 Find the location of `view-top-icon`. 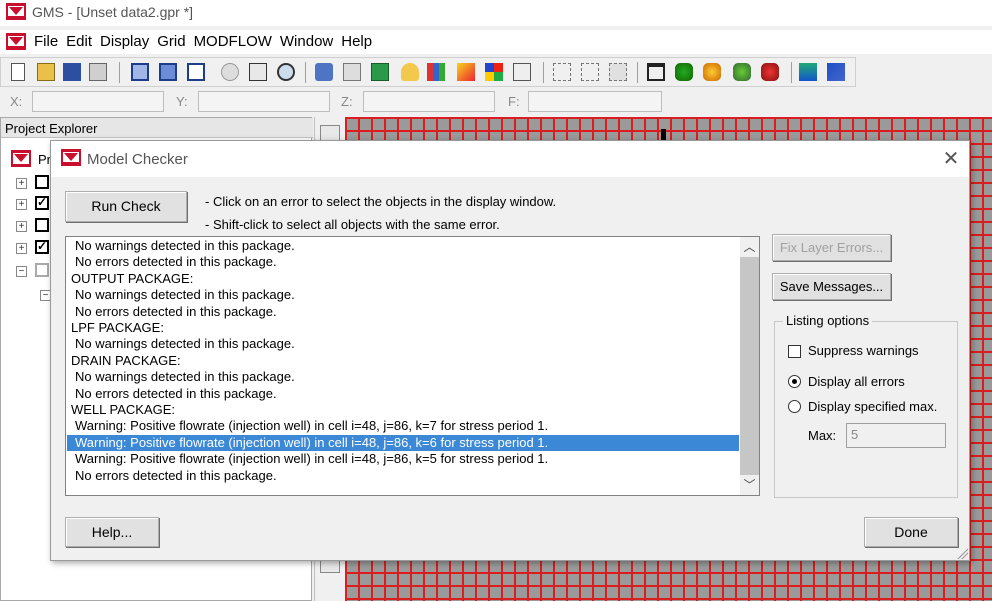

view-top-icon is located at coordinates (196, 72).